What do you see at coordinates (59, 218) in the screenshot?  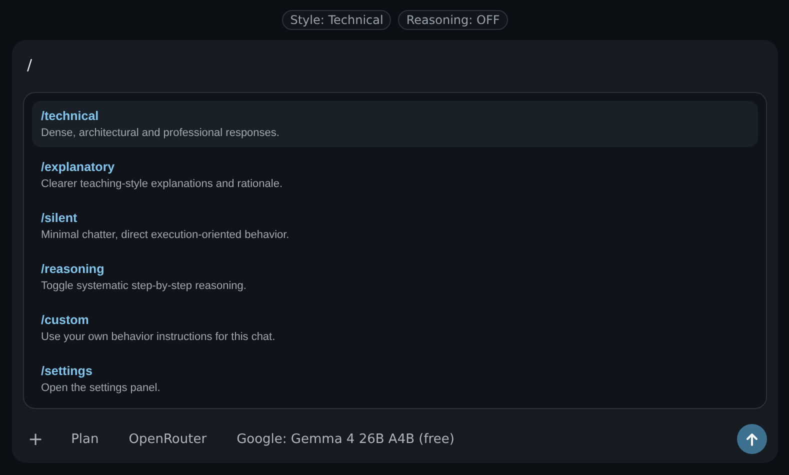 I see `command-name: /silent` at bounding box center [59, 218].